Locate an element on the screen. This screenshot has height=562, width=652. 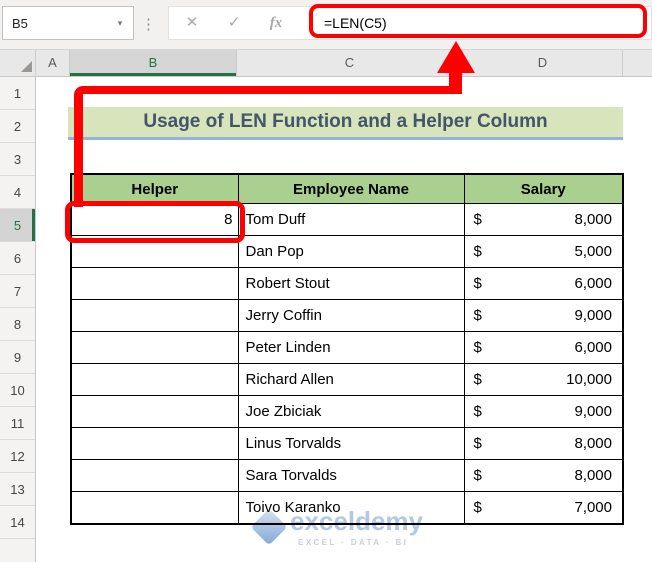
row-header-1: 1 is located at coordinates (17, 93).